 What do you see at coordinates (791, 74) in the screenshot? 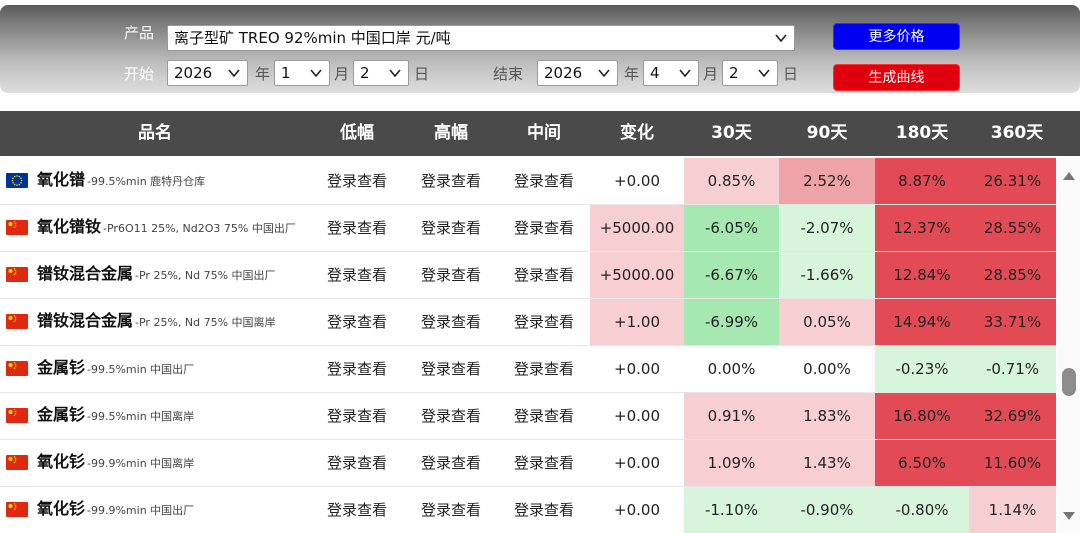
I see `end-day-unit: 日` at bounding box center [791, 74].